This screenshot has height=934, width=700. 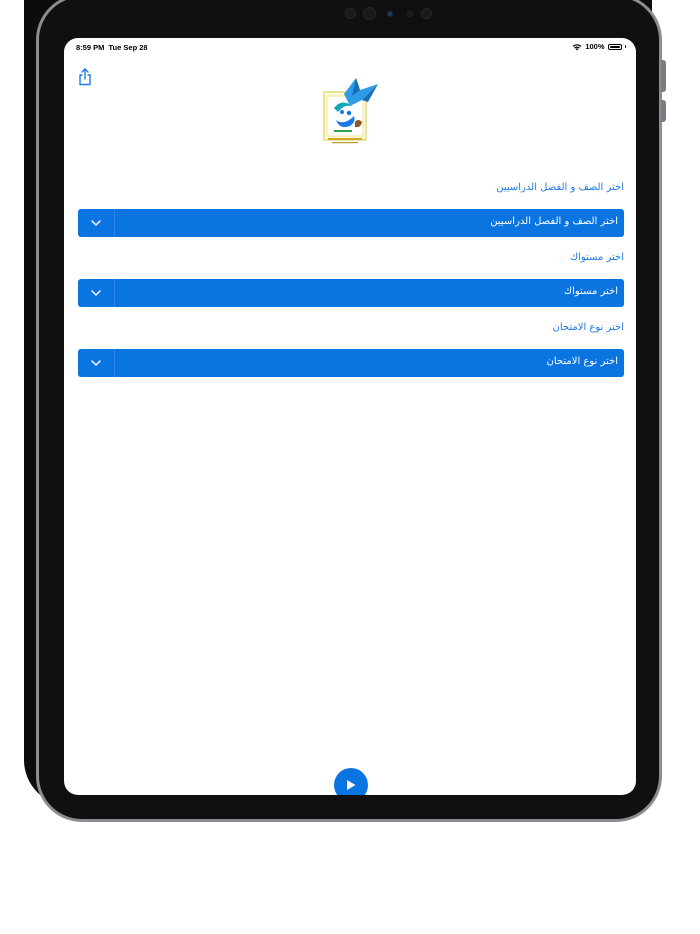 What do you see at coordinates (614, 46) in the screenshot?
I see `battery-icon` at bounding box center [614, 46].